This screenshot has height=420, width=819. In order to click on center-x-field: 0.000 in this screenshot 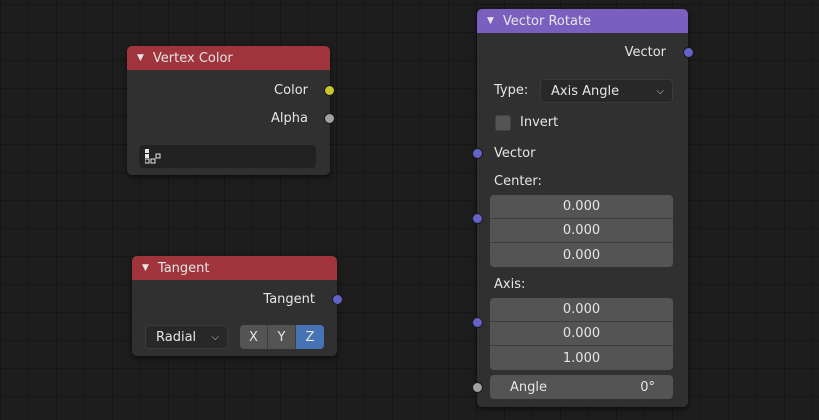, I will do `click(581, 207)`.